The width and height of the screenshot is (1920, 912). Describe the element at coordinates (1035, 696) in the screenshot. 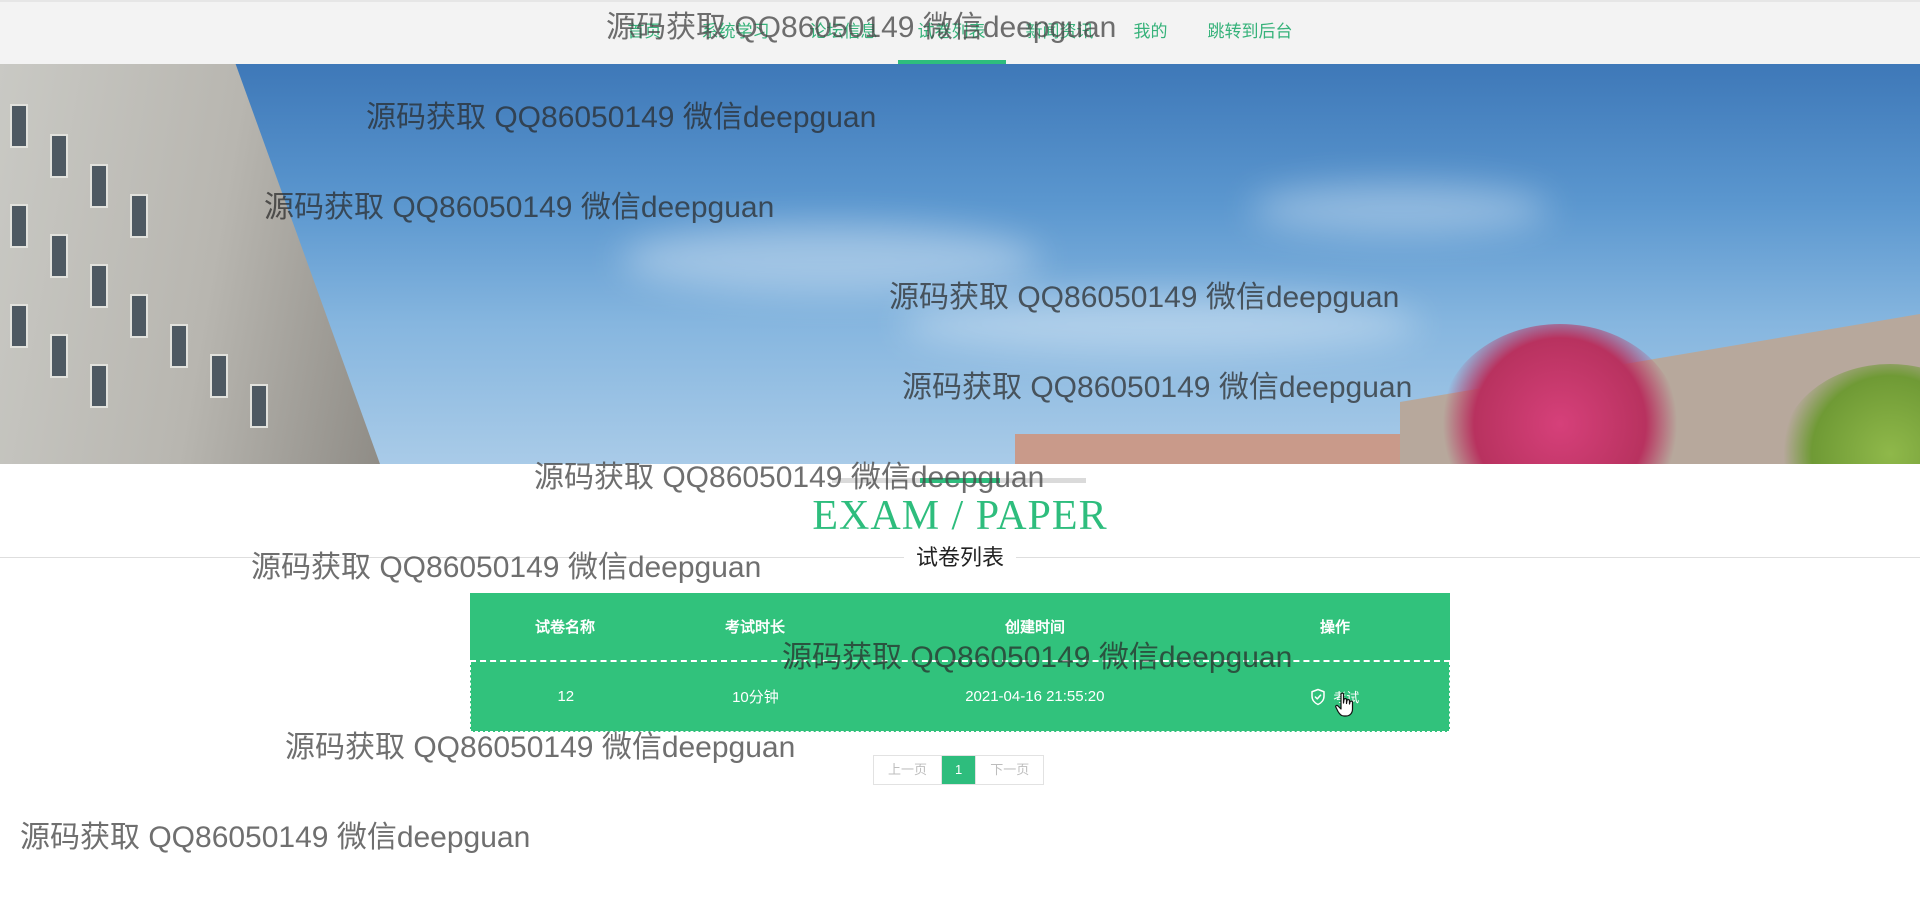

I see `cell-created: 2021-04-16 21:55:20` at that location.